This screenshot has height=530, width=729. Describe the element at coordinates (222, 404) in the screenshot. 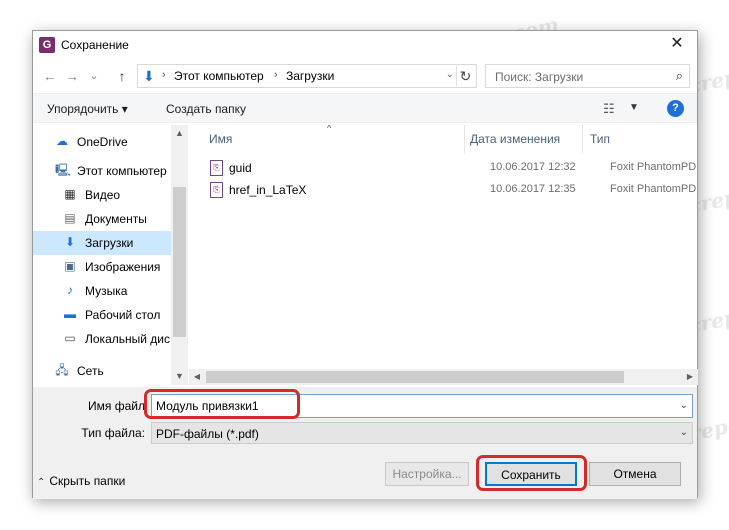

I see `filename-highlight` at that location.